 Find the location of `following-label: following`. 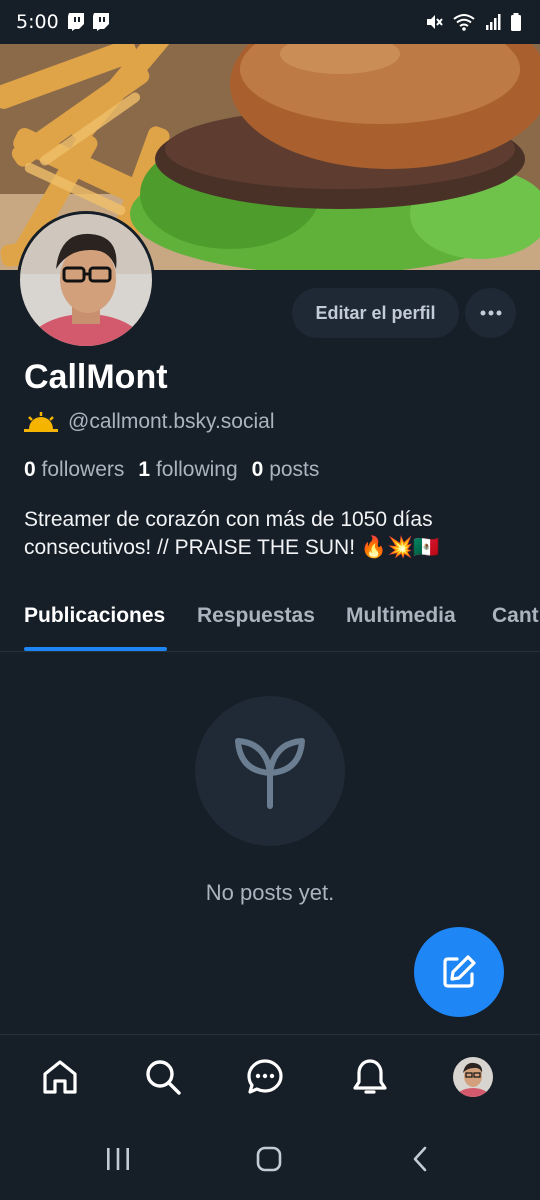

following-label: following is located at coordinates (196, 469).